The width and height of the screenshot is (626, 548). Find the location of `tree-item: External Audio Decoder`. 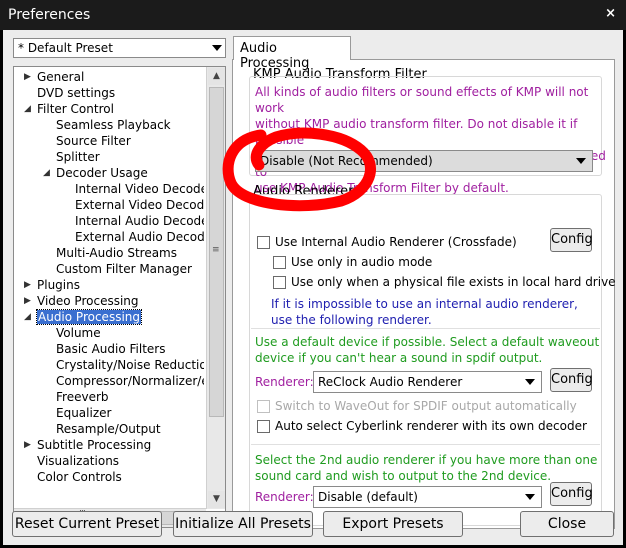

tree-item: External Audio Decoder is located at coordinates (139, 237).